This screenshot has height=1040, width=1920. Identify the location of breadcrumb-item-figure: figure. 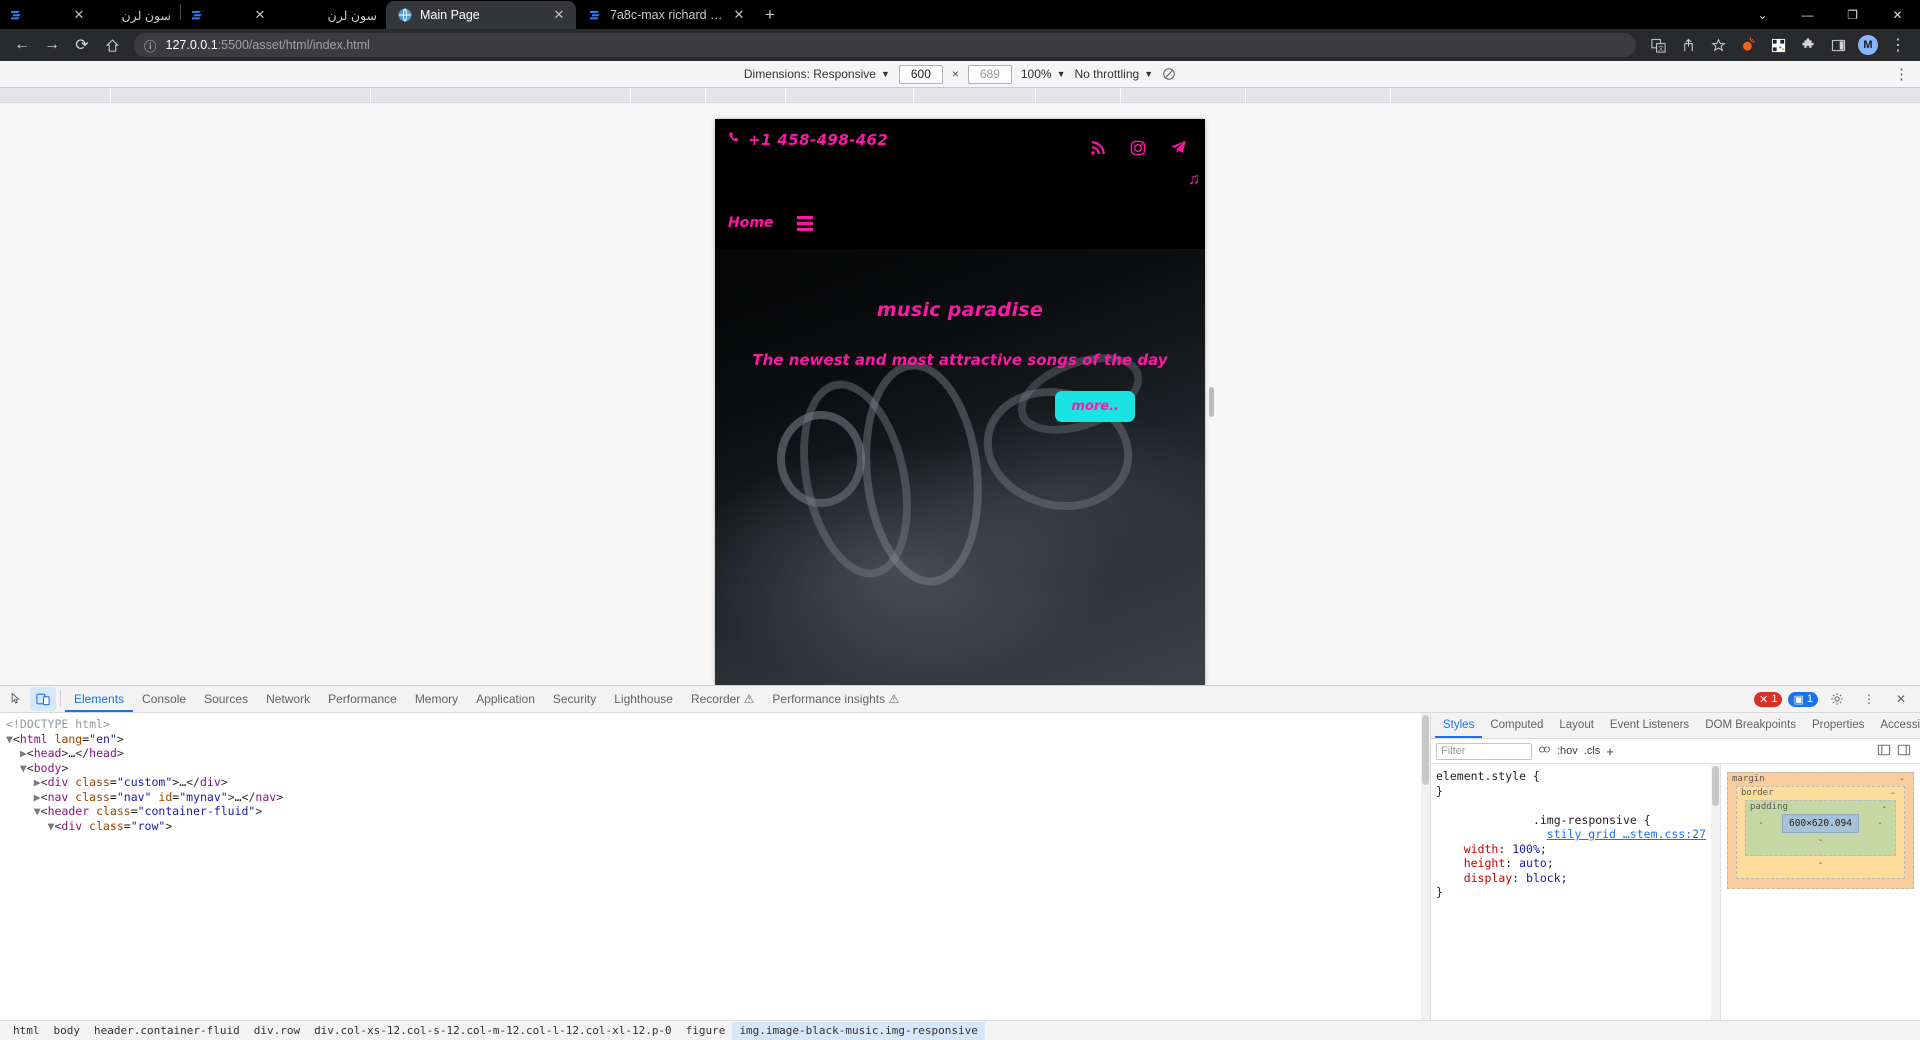
(706, 1031).